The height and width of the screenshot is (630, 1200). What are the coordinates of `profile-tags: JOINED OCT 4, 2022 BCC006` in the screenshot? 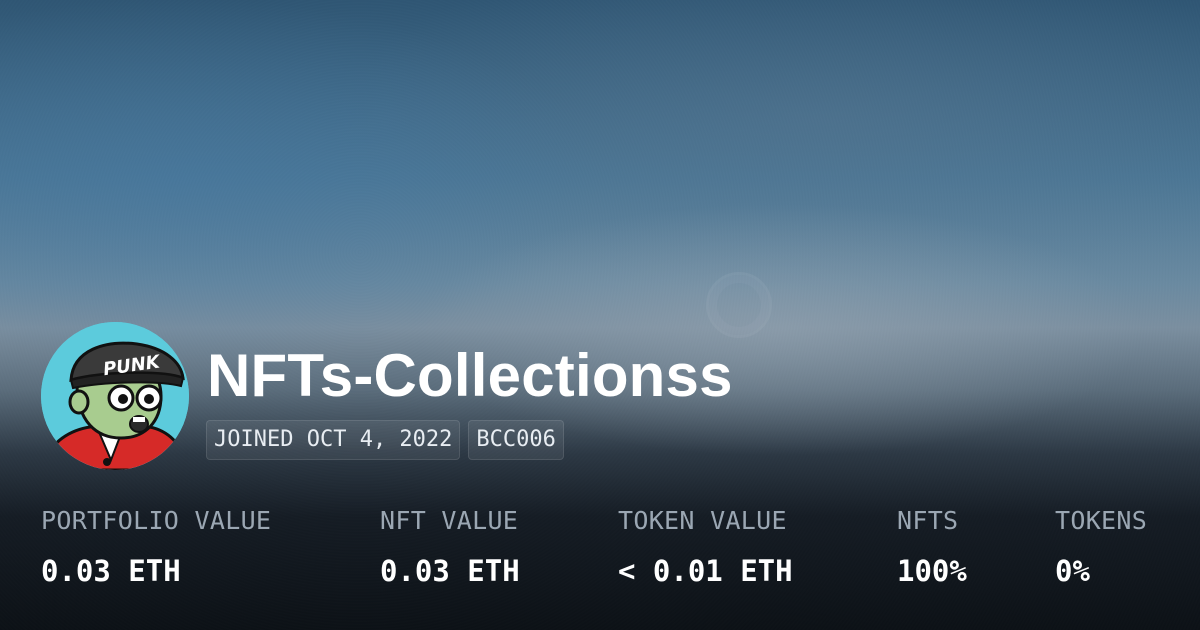 It's located at (385, 440).